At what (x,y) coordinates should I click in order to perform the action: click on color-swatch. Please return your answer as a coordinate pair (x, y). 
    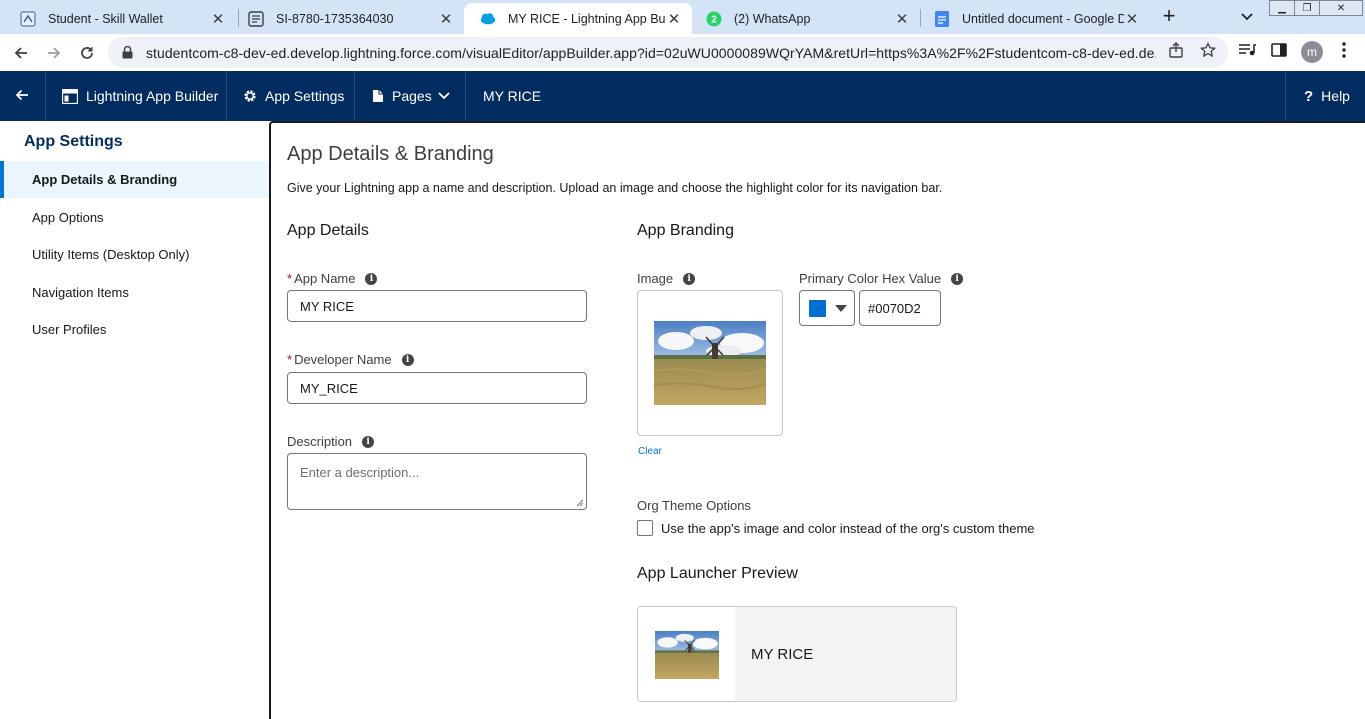
    Looking at the image, I should click on (817, 308).